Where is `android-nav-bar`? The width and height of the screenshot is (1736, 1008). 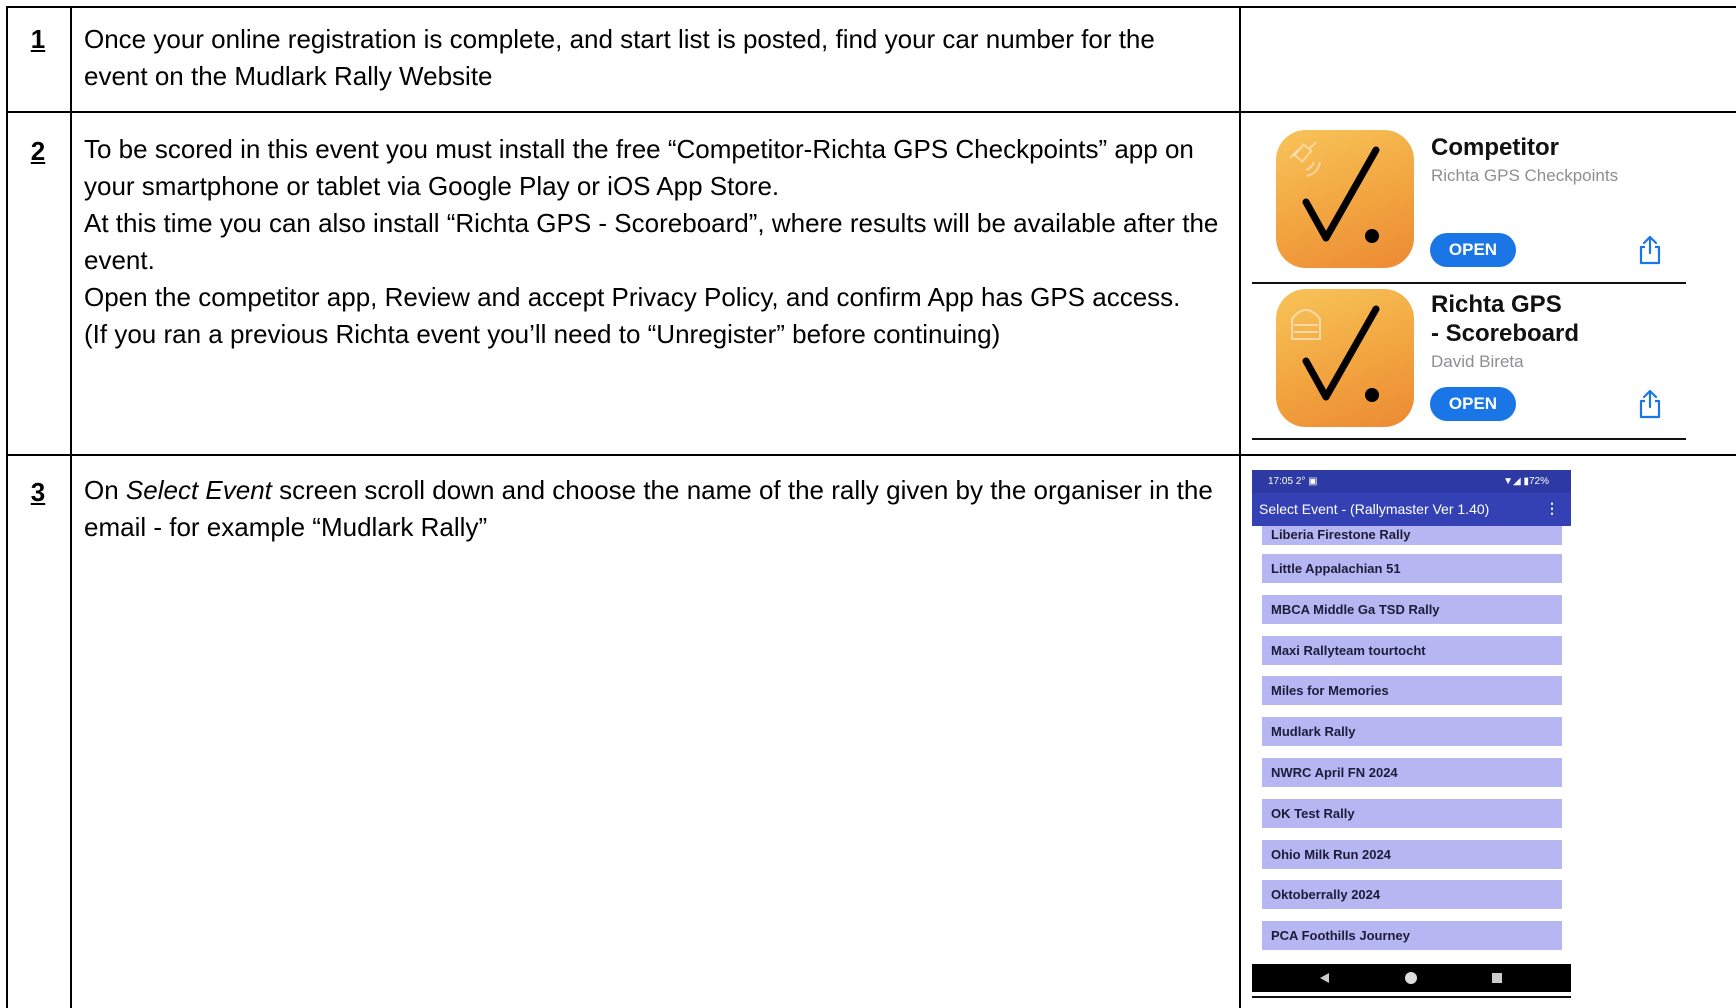
android-nav-bar is located at coordinates (1411, 978).